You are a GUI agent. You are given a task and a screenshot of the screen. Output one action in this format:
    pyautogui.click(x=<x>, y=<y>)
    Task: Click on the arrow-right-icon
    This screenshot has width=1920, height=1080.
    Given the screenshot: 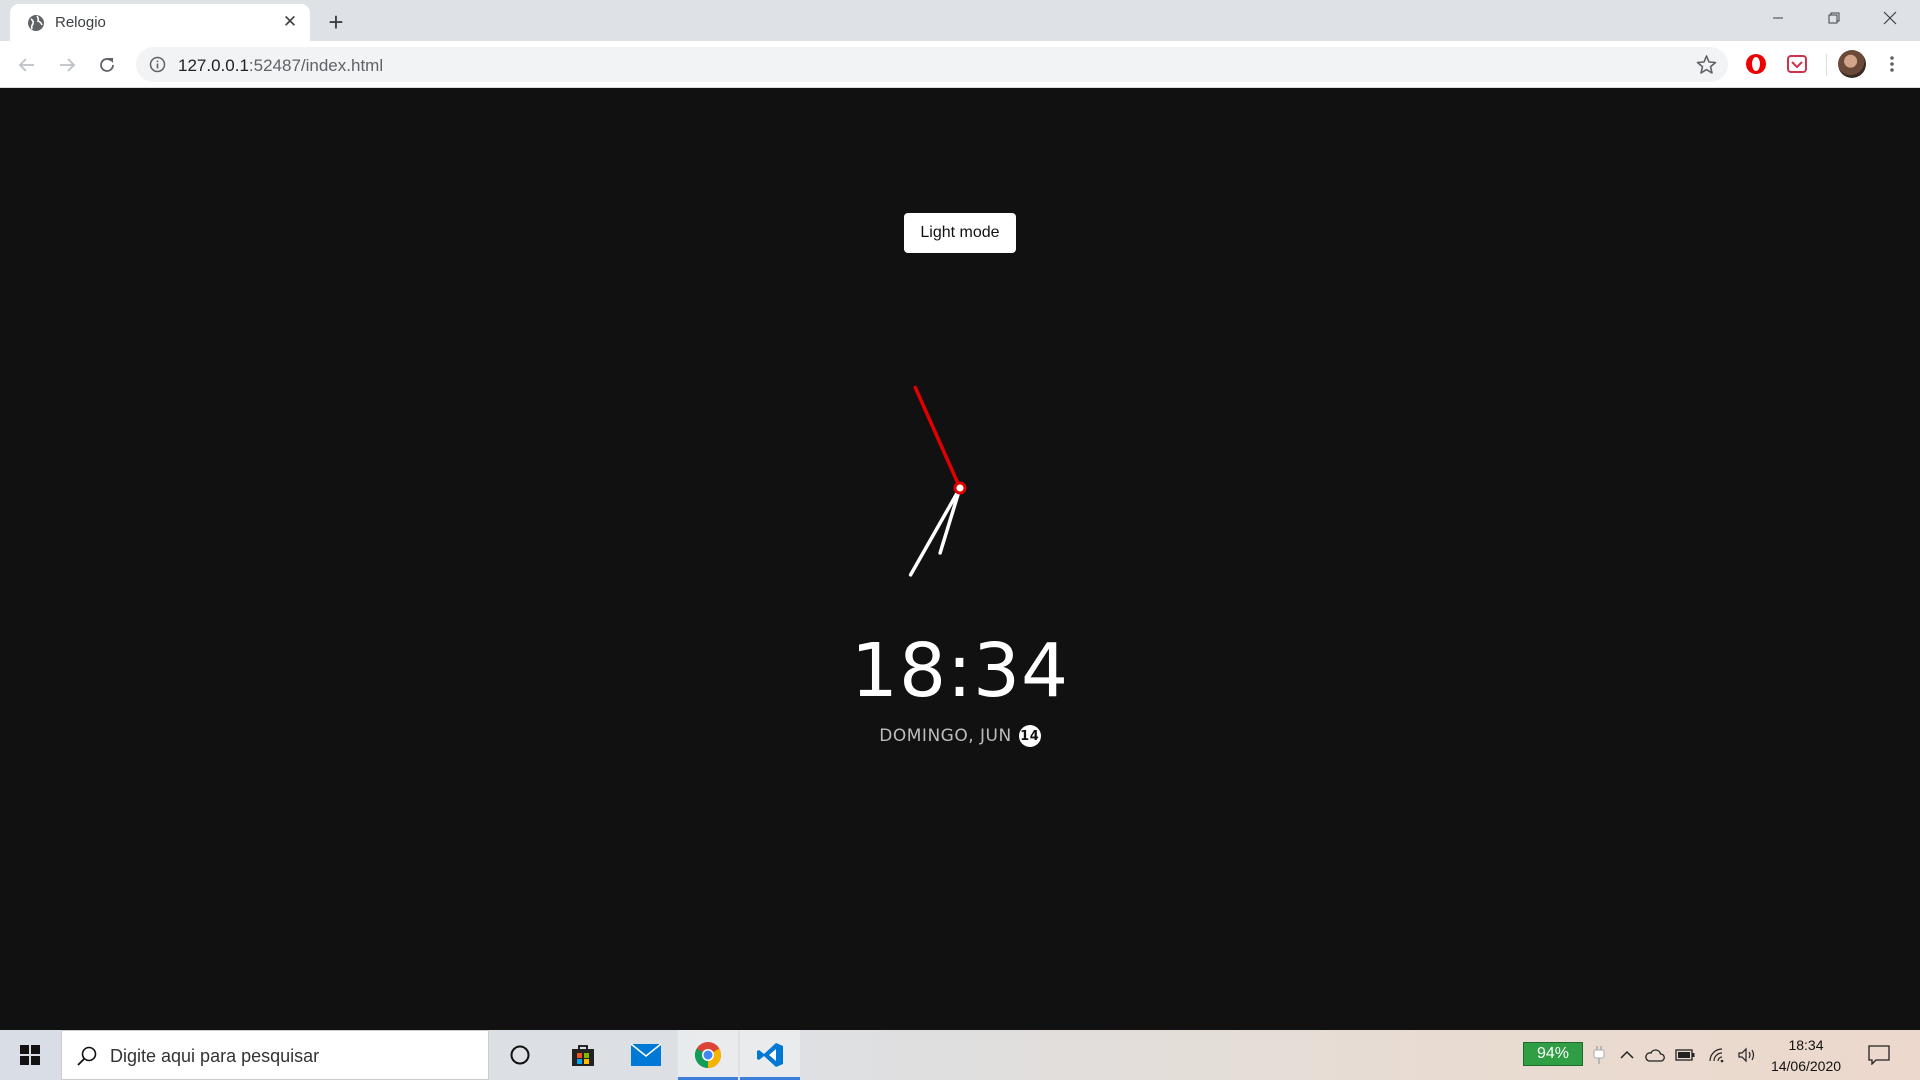 What is the action you would take?
    pyautogui.click(x=68, y=65)
    